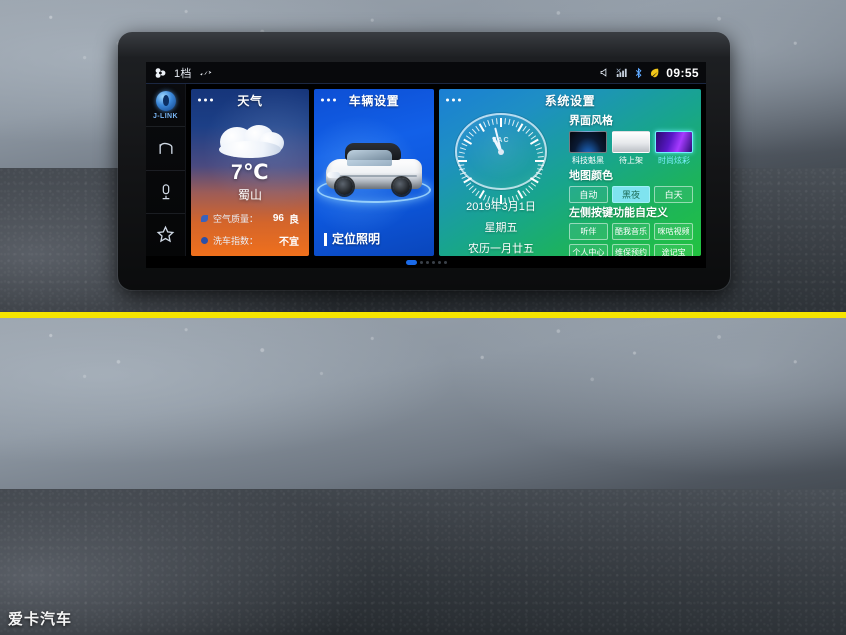 The width and height of the screenshot is (846, 635). I want to click on jlink-avatar-icon, so click(165, 100).